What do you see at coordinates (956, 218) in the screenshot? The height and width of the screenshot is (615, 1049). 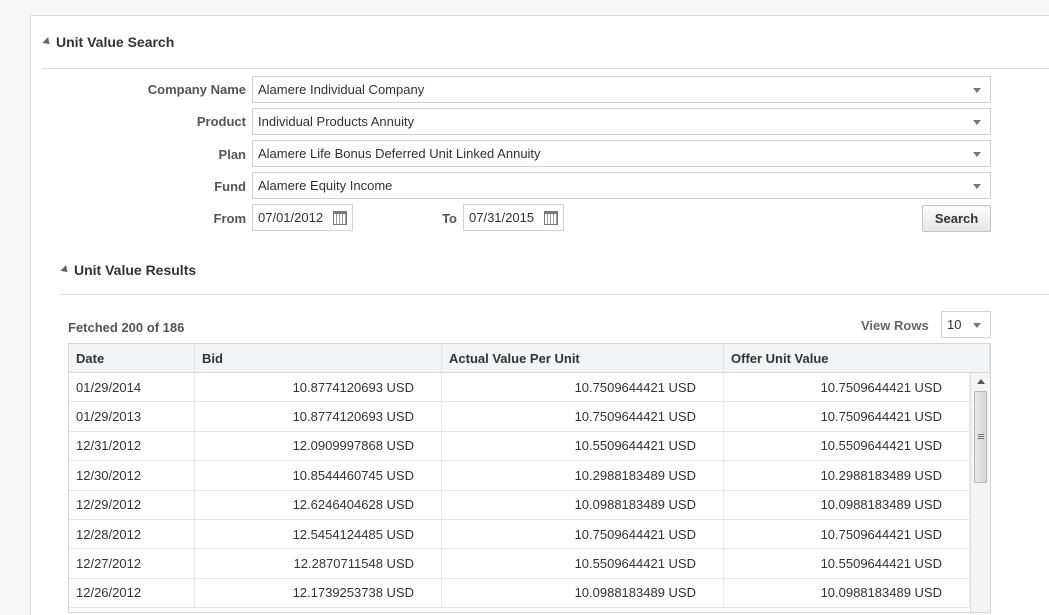 I see `search-button: Search` at bounding box center [956, 218].